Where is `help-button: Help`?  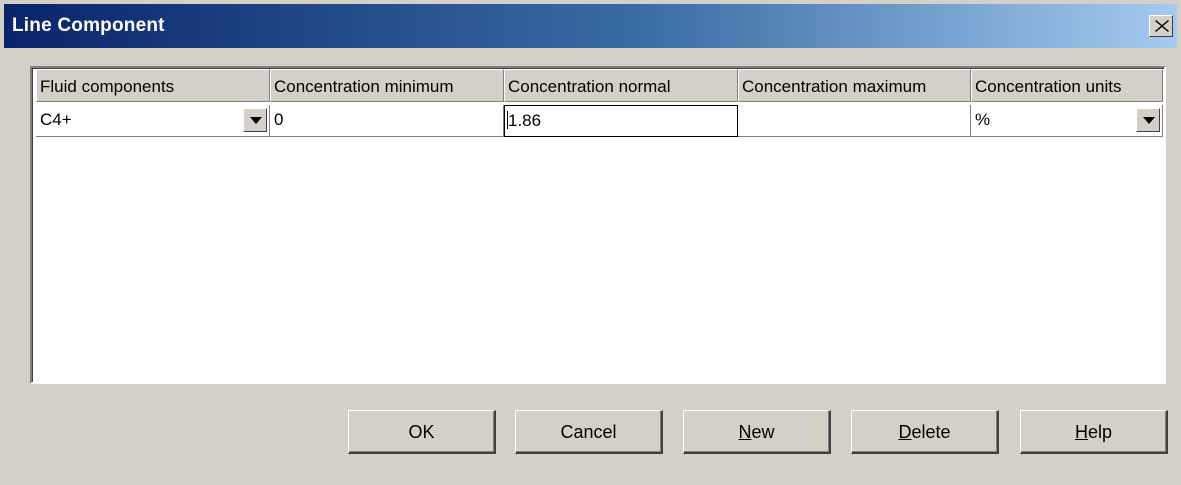 help-button: Help is located at coordinates (1094, 432).